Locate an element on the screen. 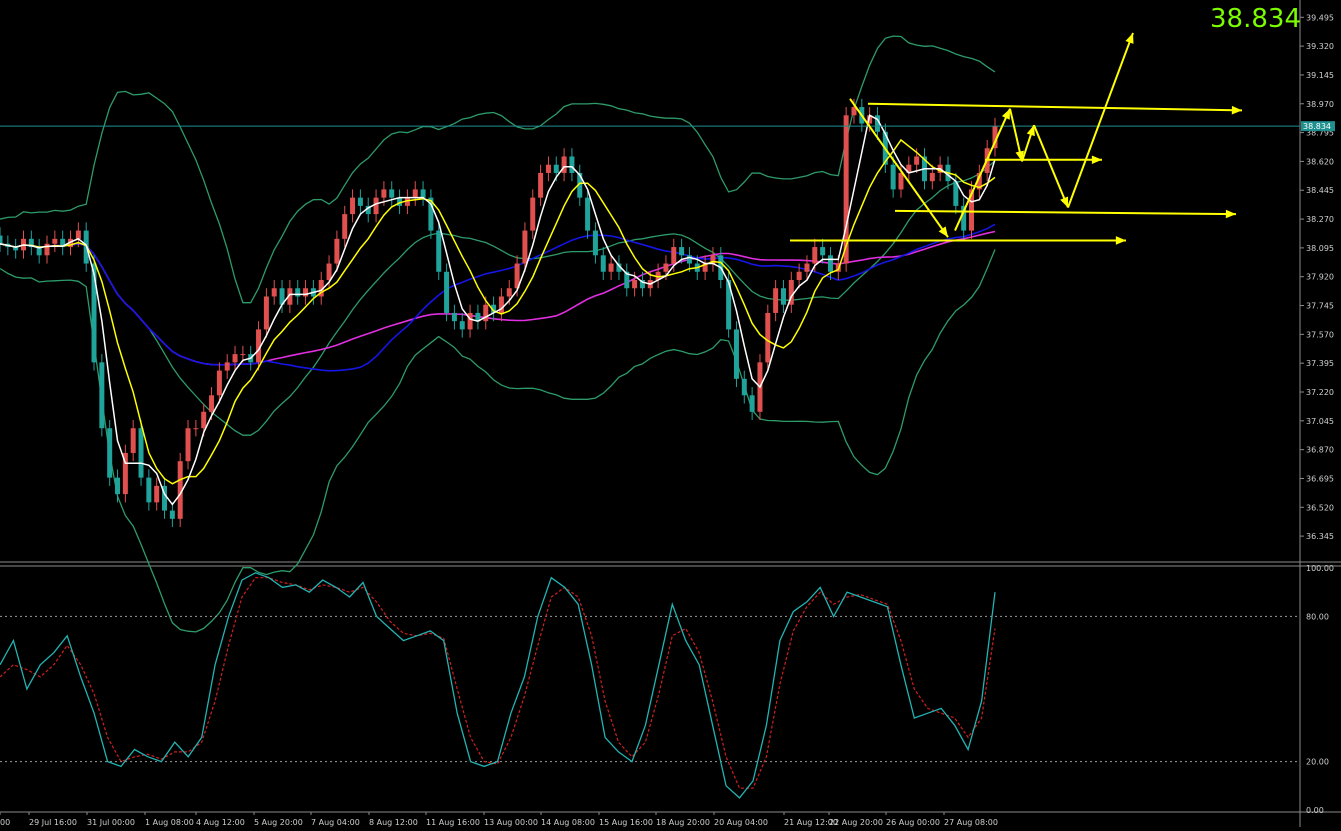 This screenshot has height=831, width=1341. x-tick-label: 20 Aug 04:00 is located at coordinates (741, 822).